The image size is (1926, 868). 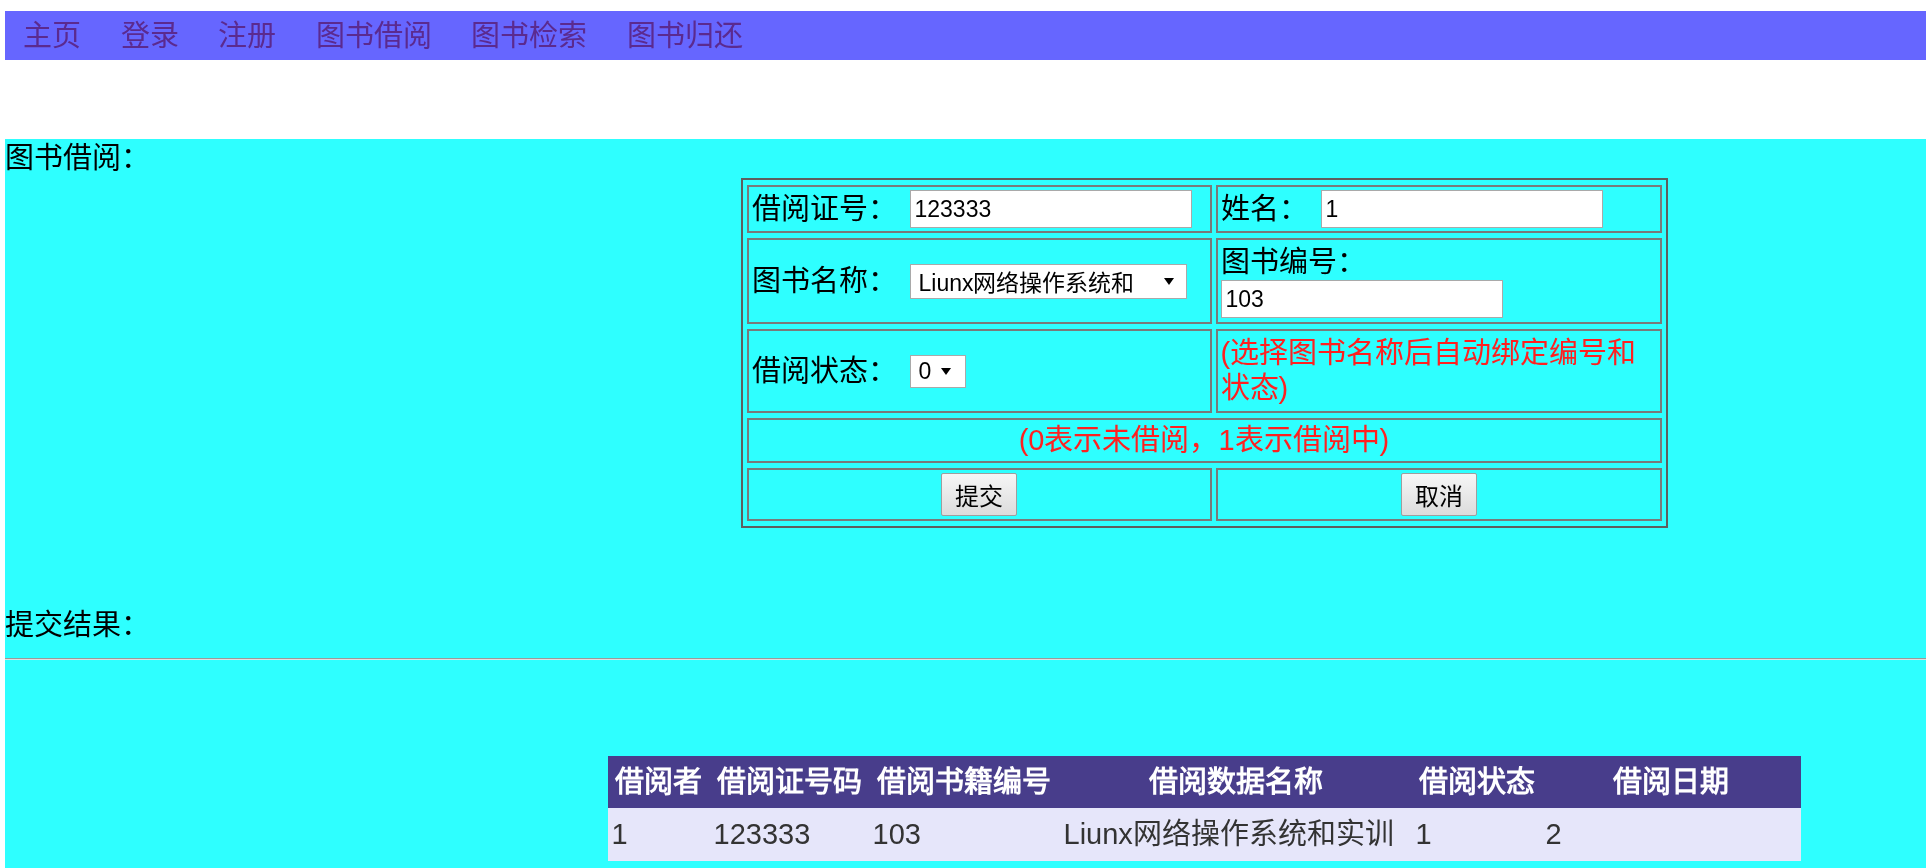 What do you see at coordinates (1429, 371) in the screenshot?
I see `hint-text: (选择图书名称后自动绑定编号和状态)` at bounding box center [1429, 371].